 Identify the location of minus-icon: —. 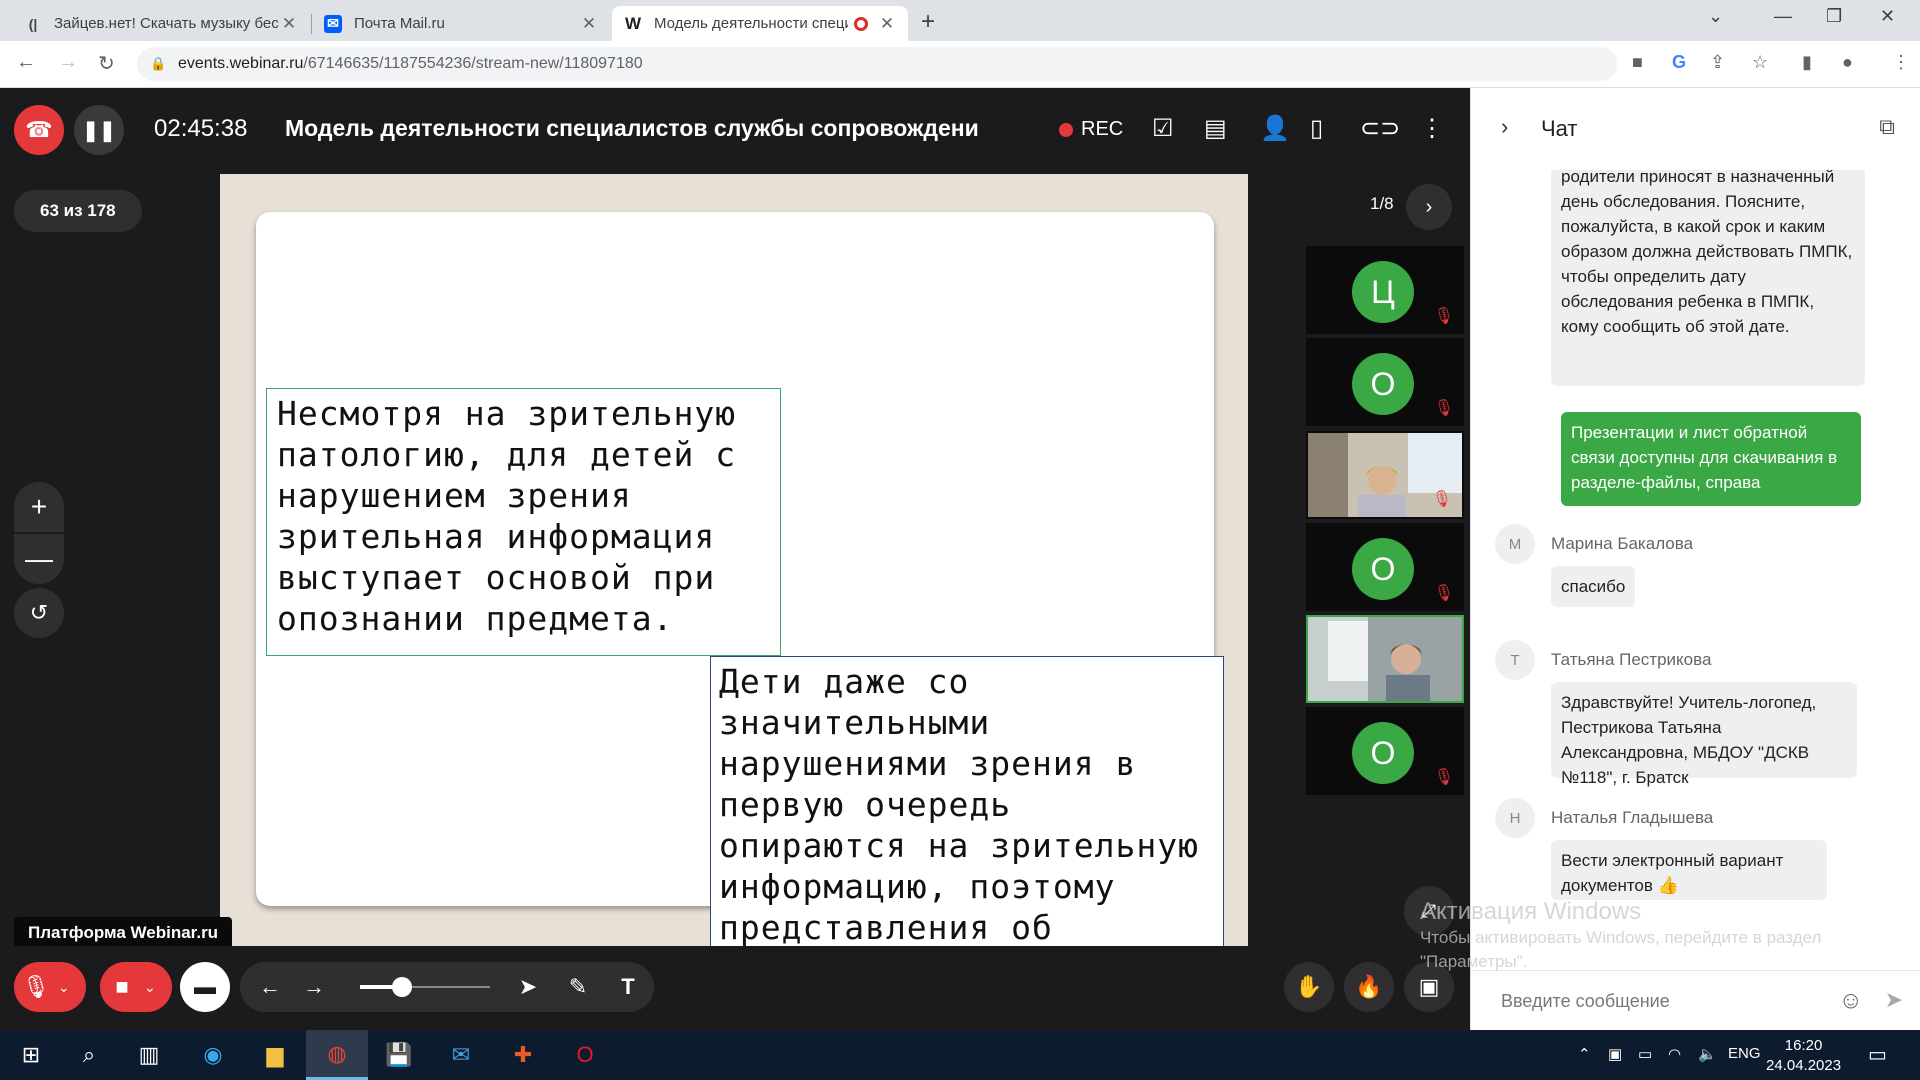
(39, 558).